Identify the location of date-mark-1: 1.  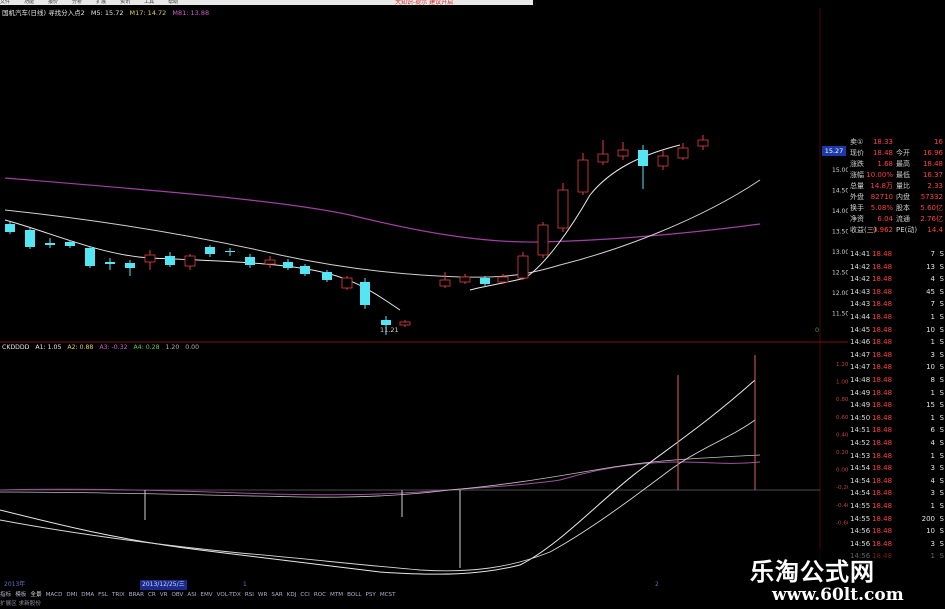
(245, 584).